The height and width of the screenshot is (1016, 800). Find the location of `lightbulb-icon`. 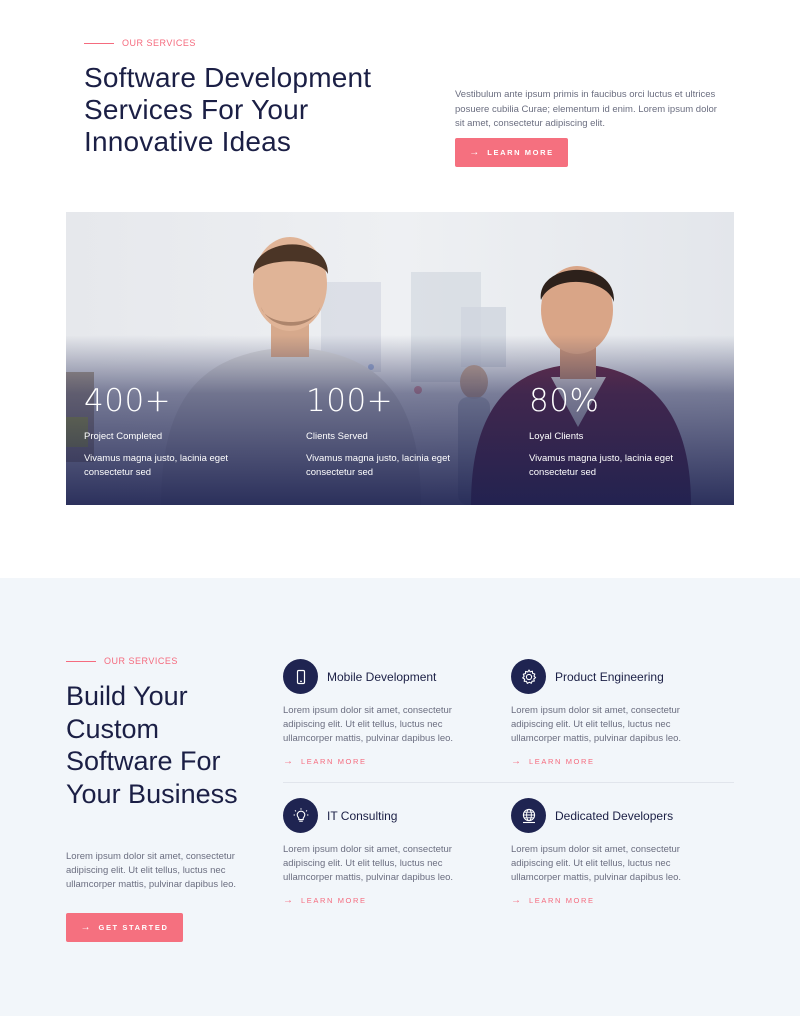

lightbulb-icon is located at coordinates (300, 815).